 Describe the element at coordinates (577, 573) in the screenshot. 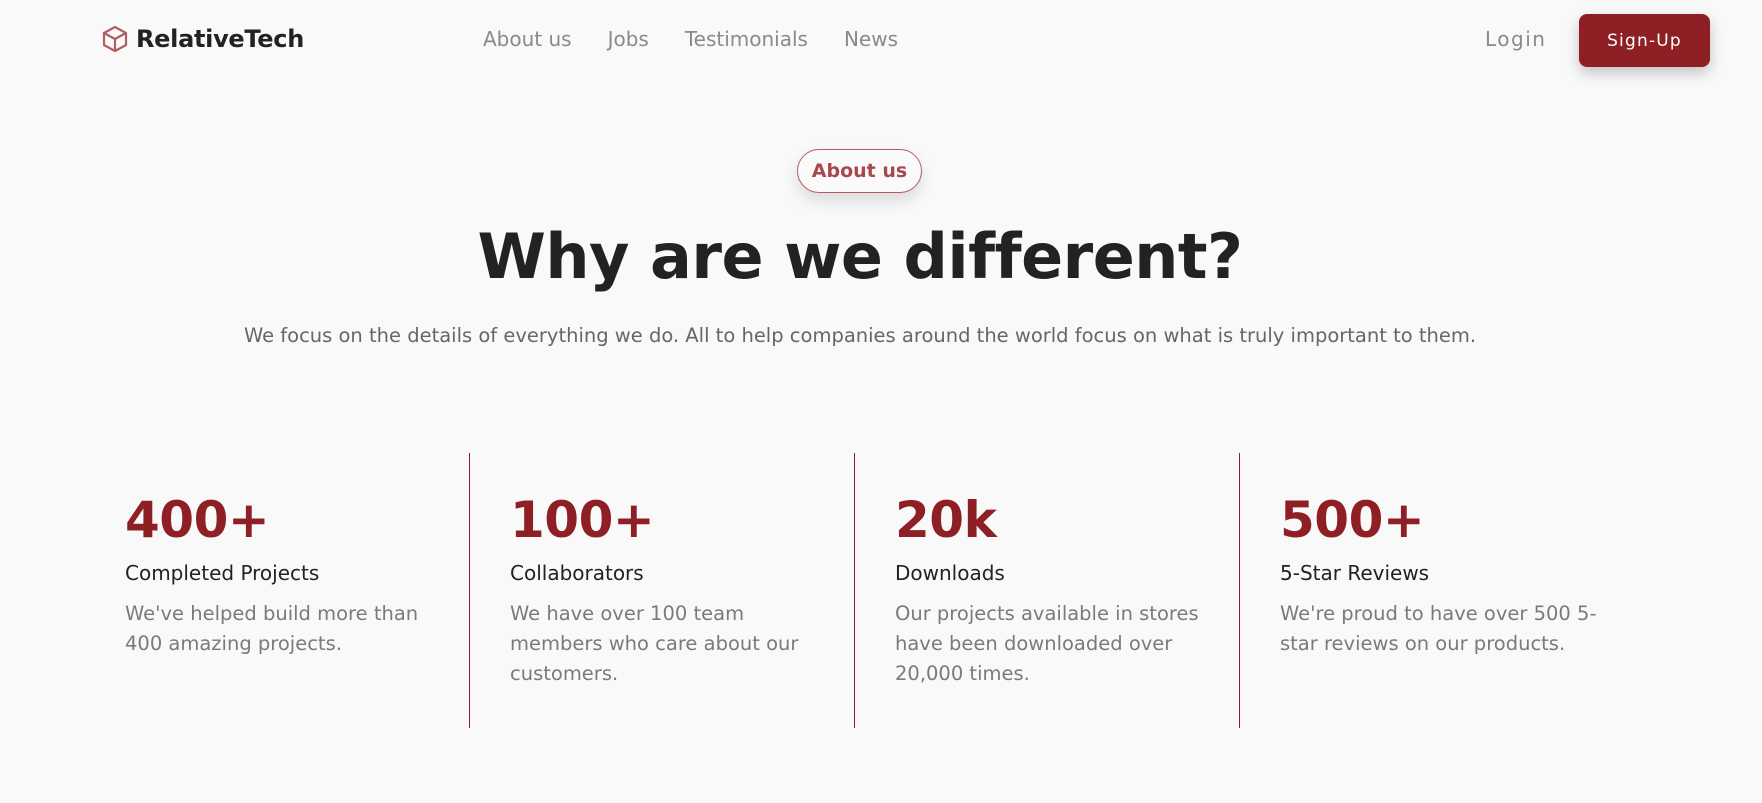

I see `stat-label: Collaborators` at that location.